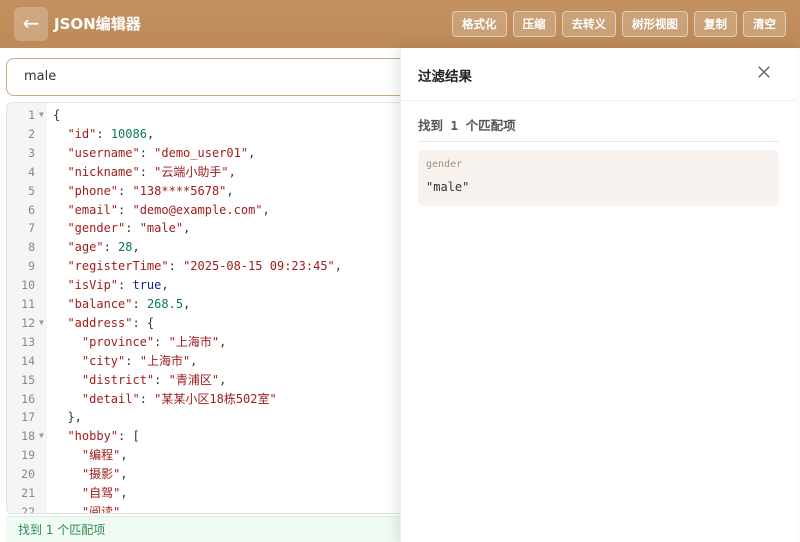 This screenshot has height=542, width=800. I want to click on line-number: 17, so click(28, 417).